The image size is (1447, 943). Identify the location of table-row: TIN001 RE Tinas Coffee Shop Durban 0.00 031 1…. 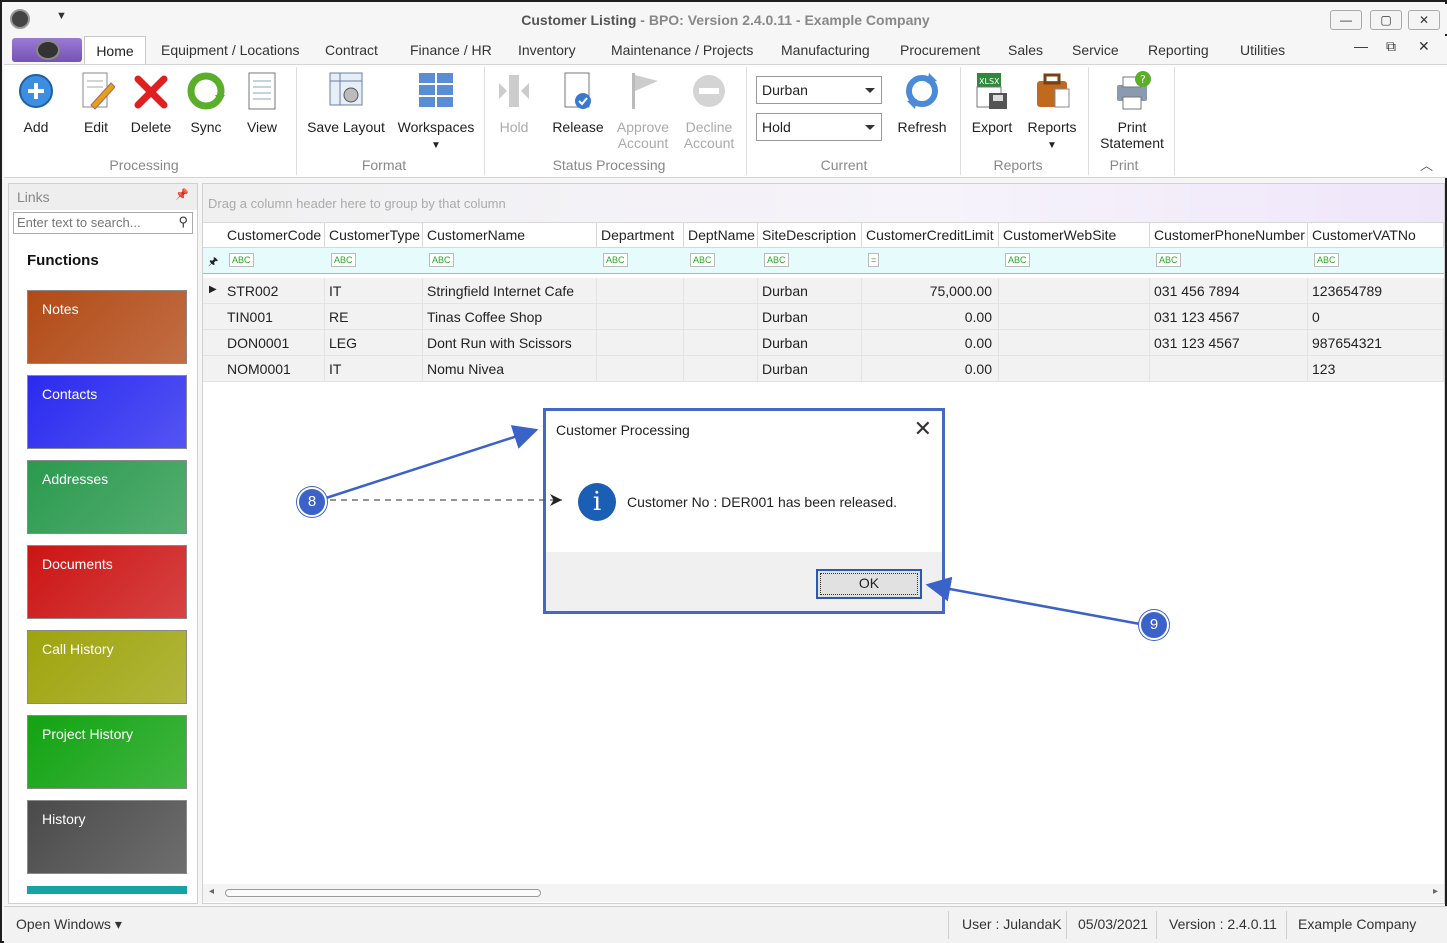
(823, 317).